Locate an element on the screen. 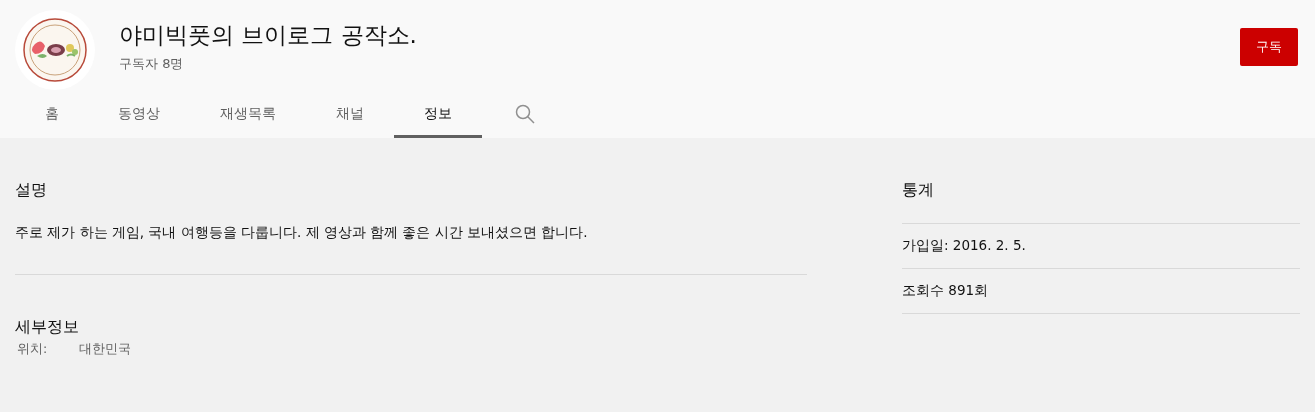  search-icon is located at coordinates (525, 113).